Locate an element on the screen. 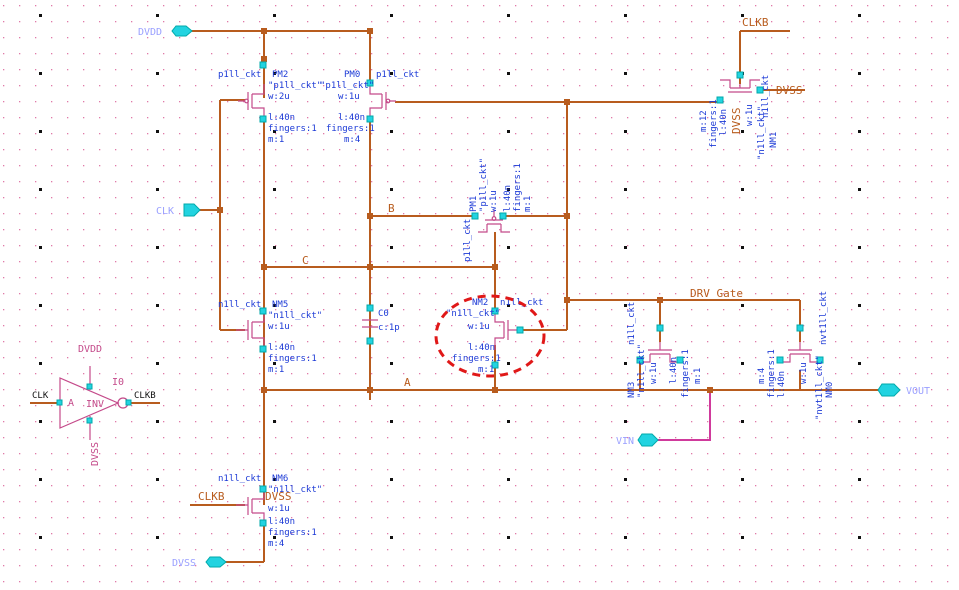 This screenshot has width=959, height=590. pm1-w: w:1u is located at coordinates (494, 201).